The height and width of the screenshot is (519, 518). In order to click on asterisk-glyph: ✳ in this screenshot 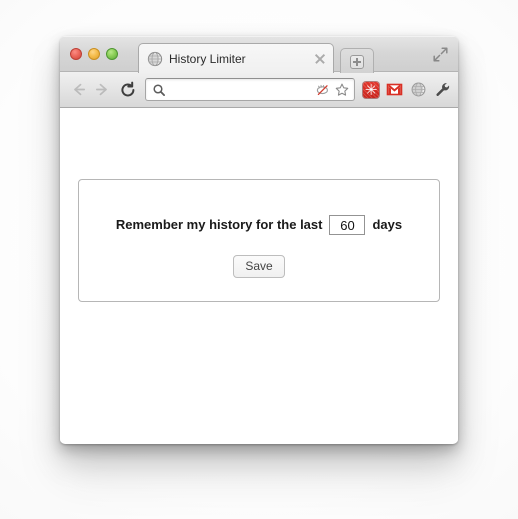, I will do `click(371, 89)`.